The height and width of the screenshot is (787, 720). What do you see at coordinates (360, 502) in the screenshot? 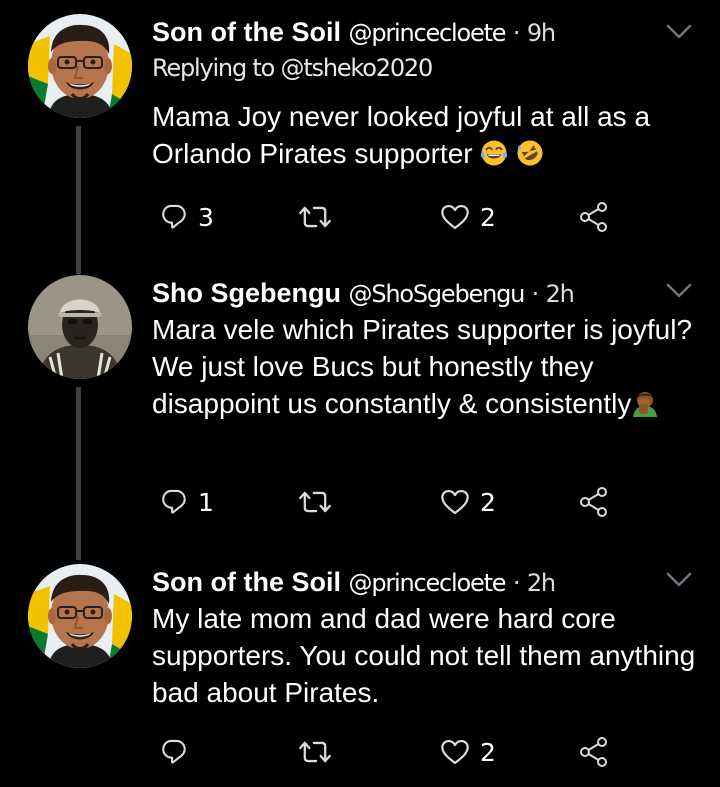
I see `tweet-actions: 1 2` at bounding box center [360, 502].